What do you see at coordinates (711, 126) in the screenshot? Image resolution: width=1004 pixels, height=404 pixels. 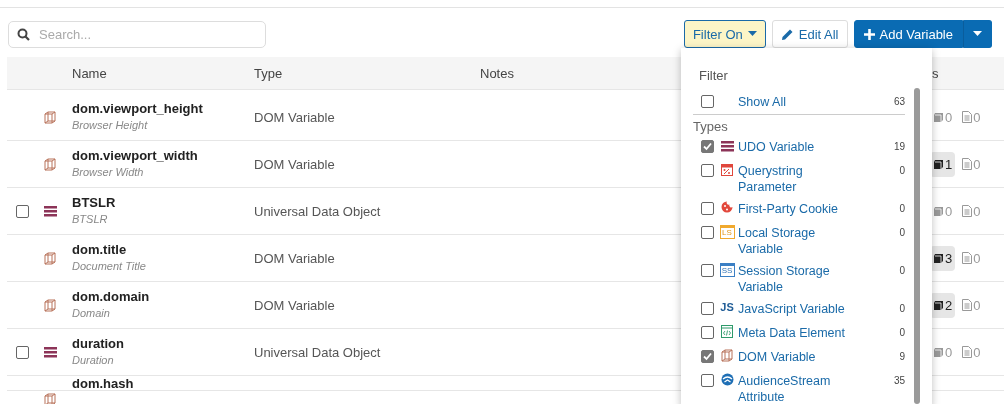 I see `section-heading: Types` at bounding box center [711, 126].